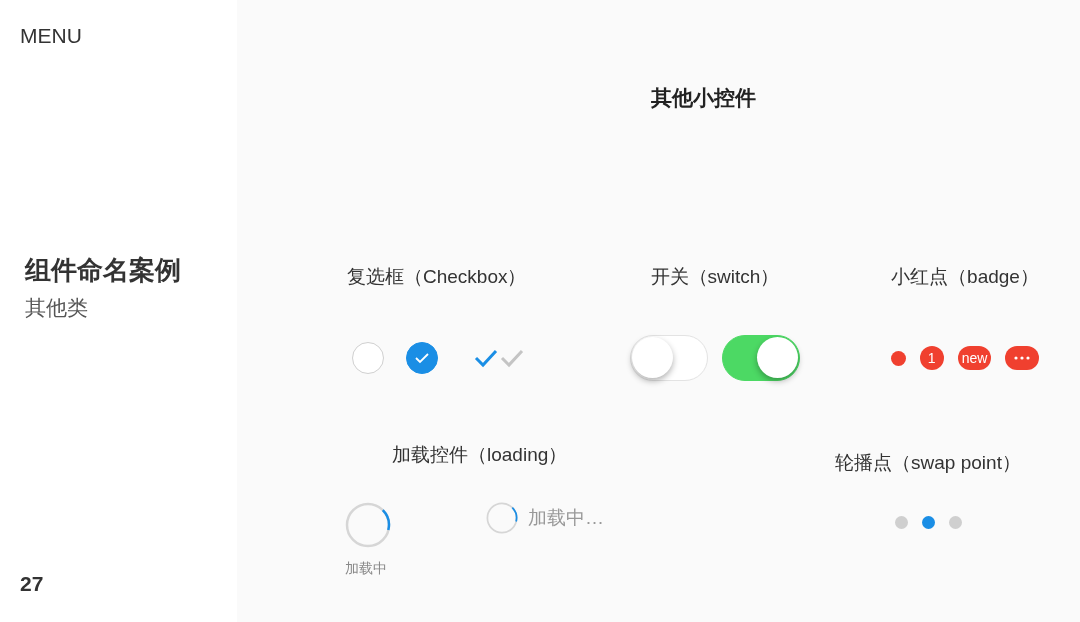 The image size is (1080, 622). I want to click on more-badge-icon, so click(1022, 358).